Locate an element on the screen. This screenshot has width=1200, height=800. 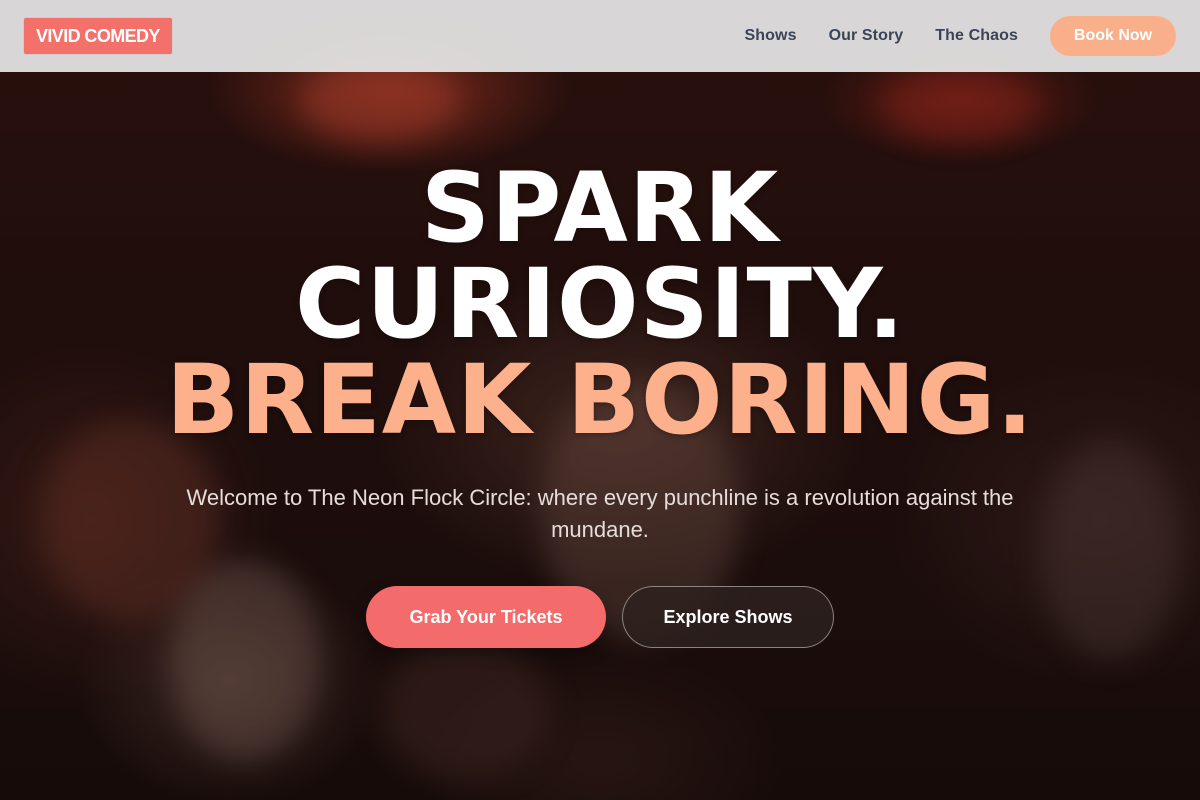
book-now-button: Book Now is located at coordinates (1113, 36).